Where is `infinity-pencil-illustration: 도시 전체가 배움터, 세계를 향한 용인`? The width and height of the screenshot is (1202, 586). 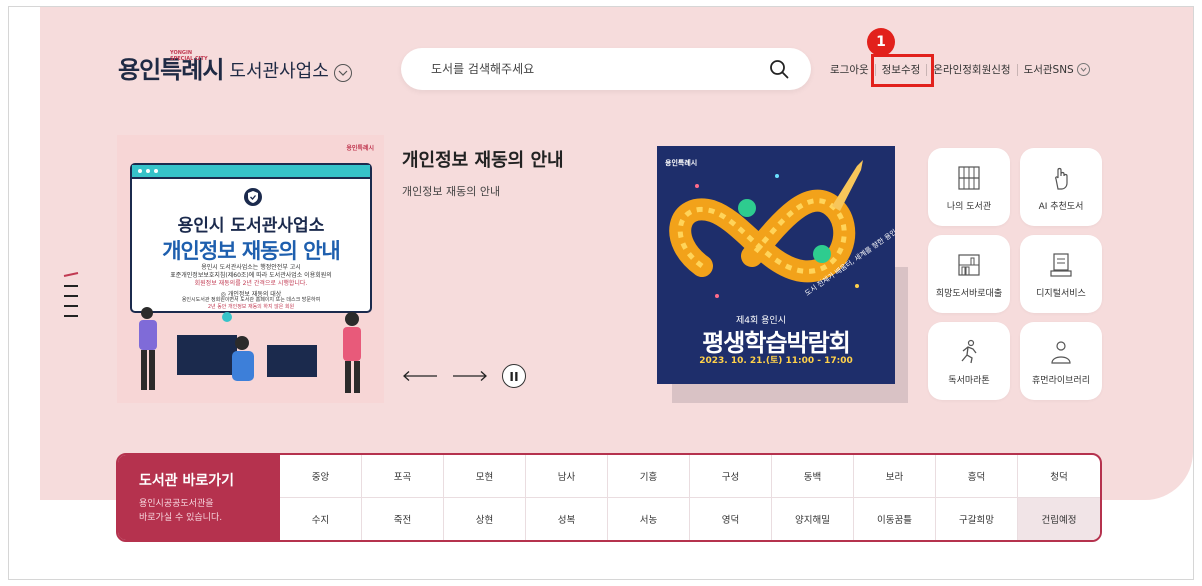
infinity-pencil-illustration: 도시 전체가 배움터, 세계를 향한 용인 is located at coordinates (782, 229).